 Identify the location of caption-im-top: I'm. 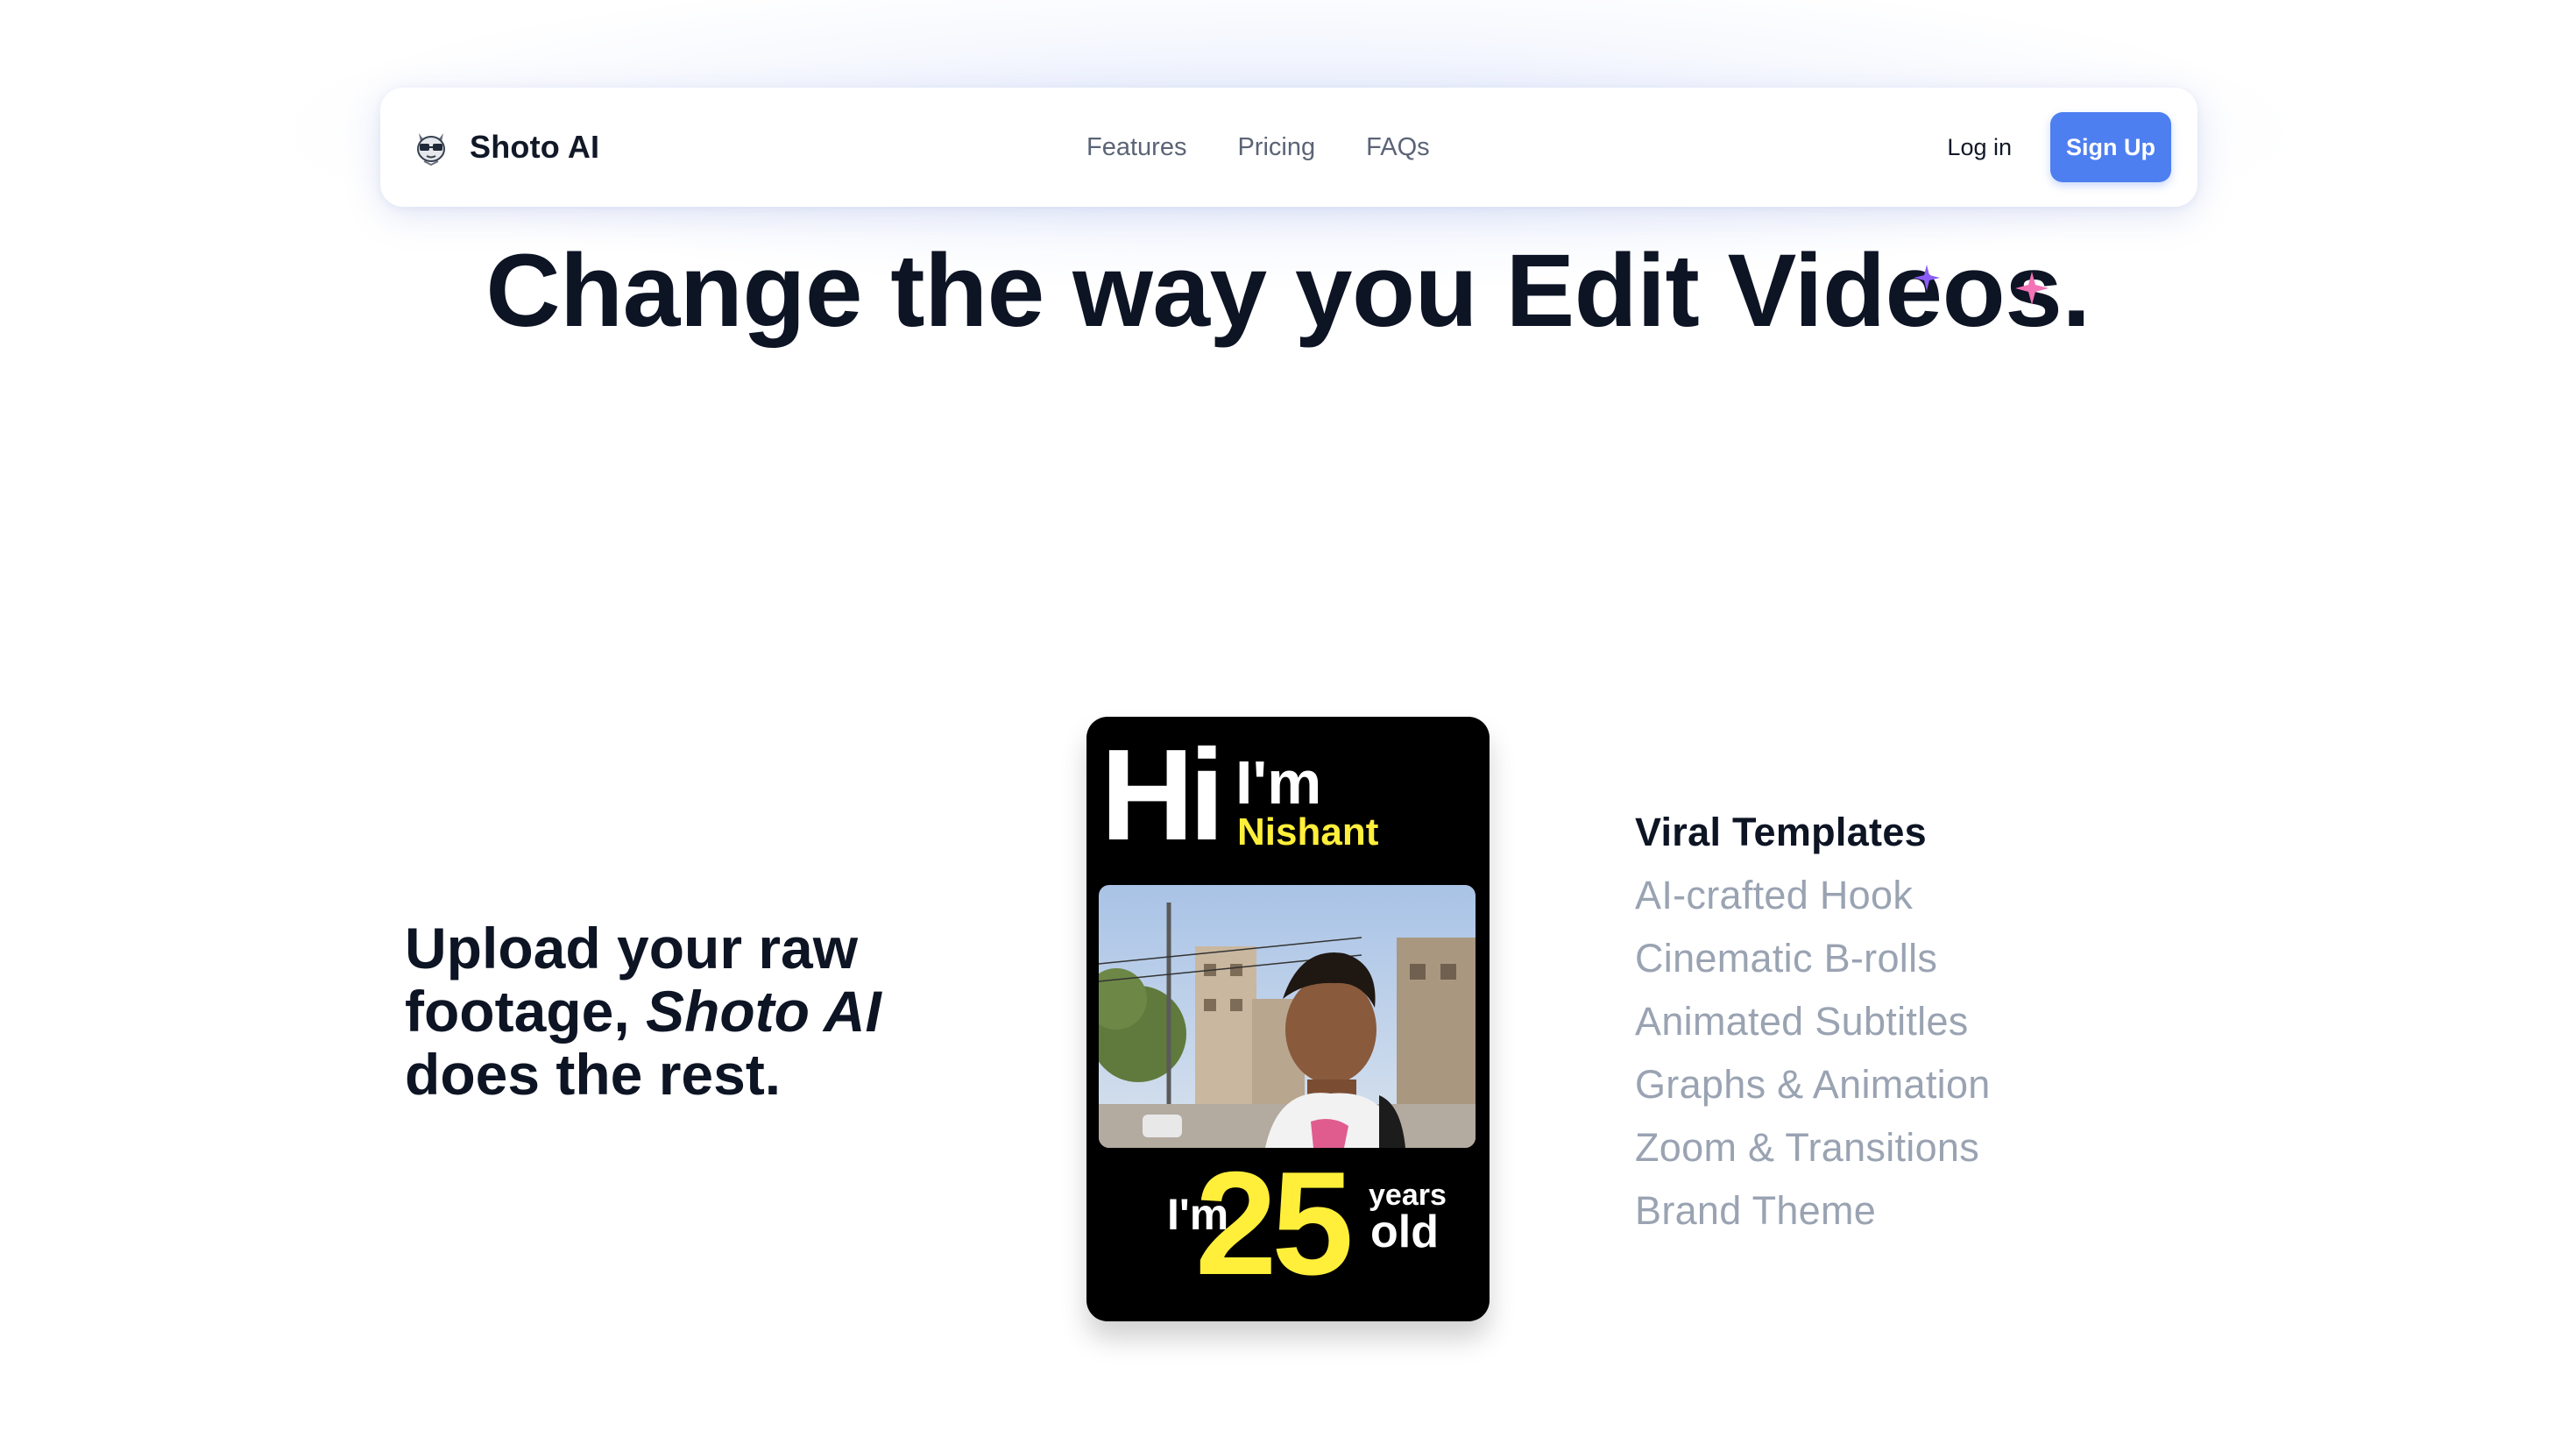
(1278, 782).